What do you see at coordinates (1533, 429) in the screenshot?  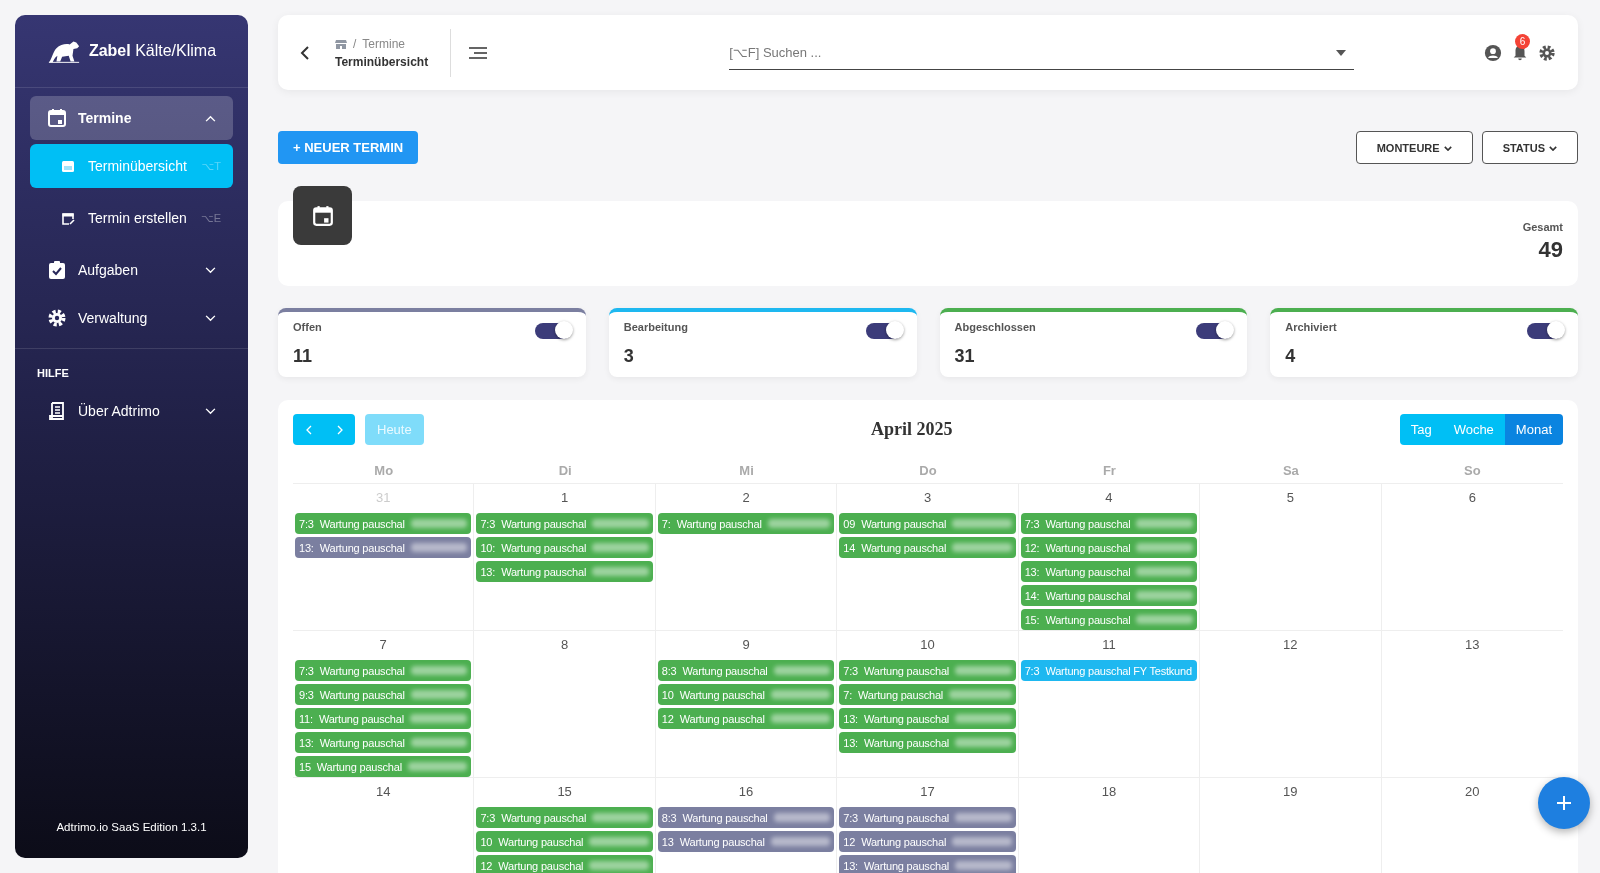 I see `view-tab: Monat` at bounding box center [1533, 429].